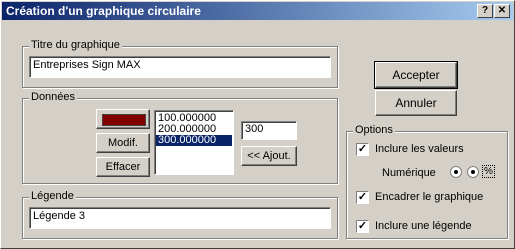  Describe the element at coordinates (103, 11) in the screenshot. I see `window-title: Création d'un graphique circulaire` at that location.